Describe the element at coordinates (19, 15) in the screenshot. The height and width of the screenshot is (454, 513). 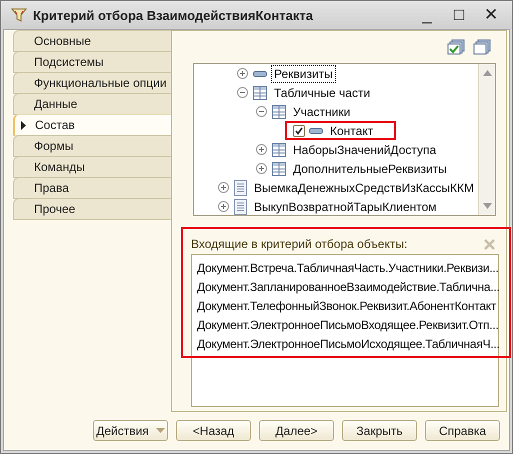
I see `funnel-icon` at that location.